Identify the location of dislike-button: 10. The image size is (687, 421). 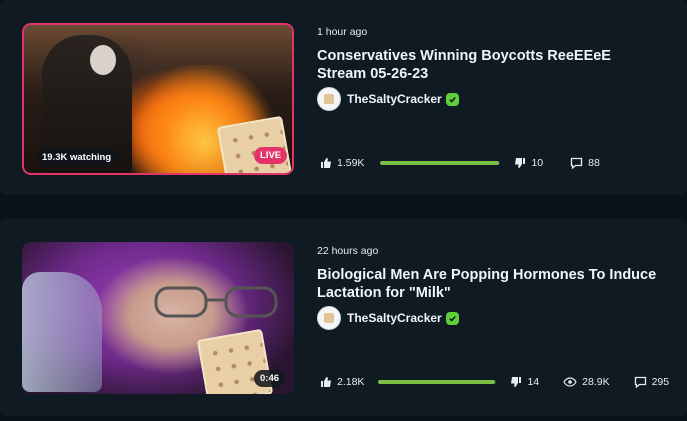
(528, 163).